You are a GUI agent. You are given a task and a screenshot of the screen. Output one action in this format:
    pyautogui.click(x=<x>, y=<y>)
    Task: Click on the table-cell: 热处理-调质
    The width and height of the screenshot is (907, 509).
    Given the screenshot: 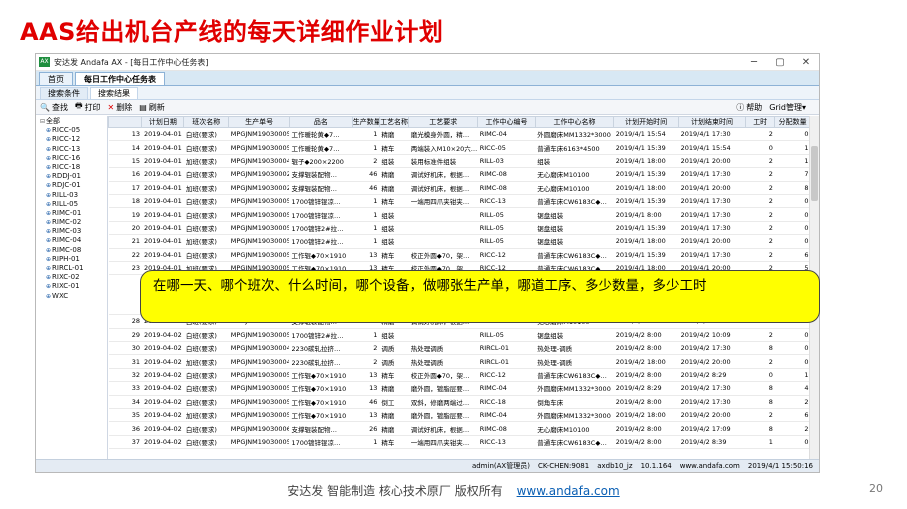 What is the action you would take?
    pyautogui.click(x=574, y=348)
    